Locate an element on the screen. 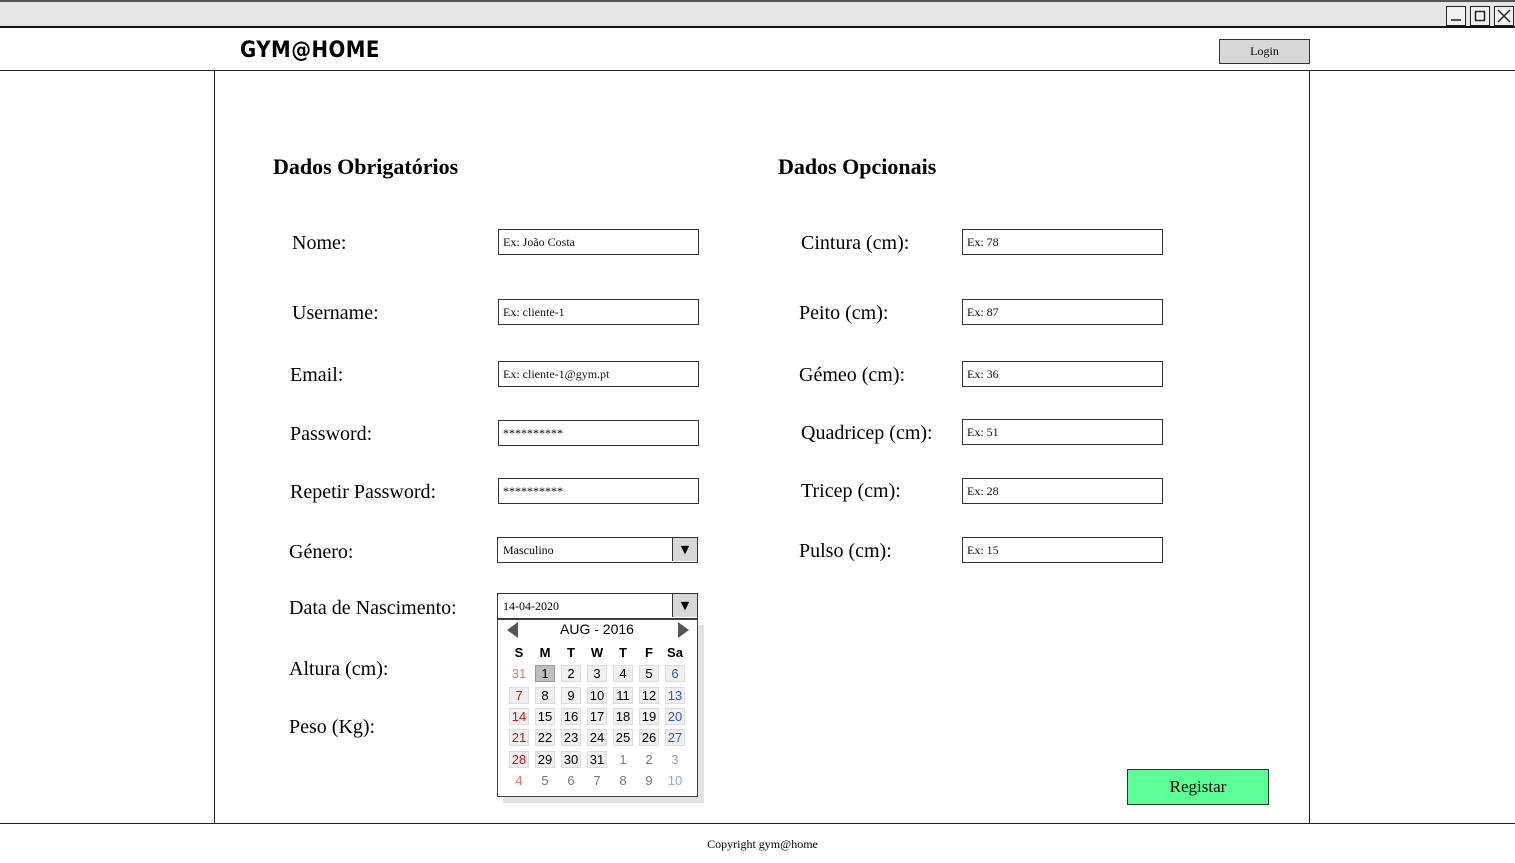 This screenshot has height=863, width=1515. calendar-week-row: 28 29 30 31 1 2 3 is located at coordinates (597, 758).